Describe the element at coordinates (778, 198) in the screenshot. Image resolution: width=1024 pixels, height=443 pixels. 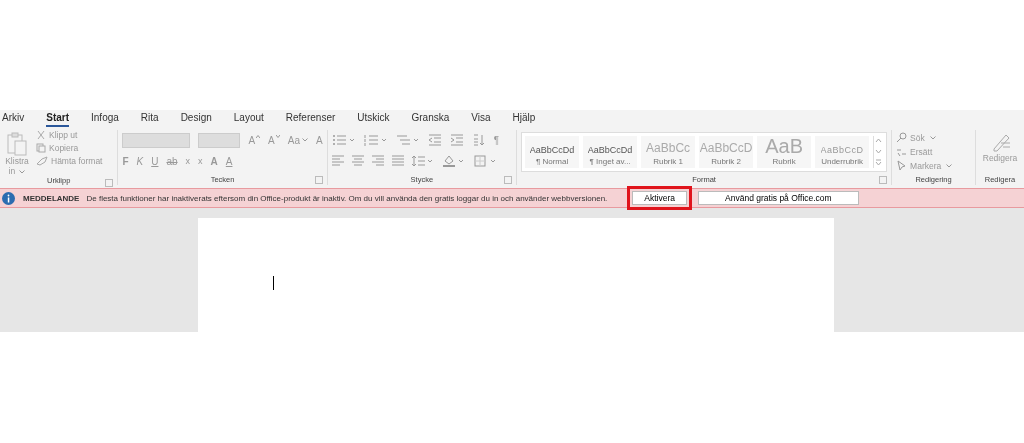
I see `message-button: Använd gratis på Office.com` at that location.